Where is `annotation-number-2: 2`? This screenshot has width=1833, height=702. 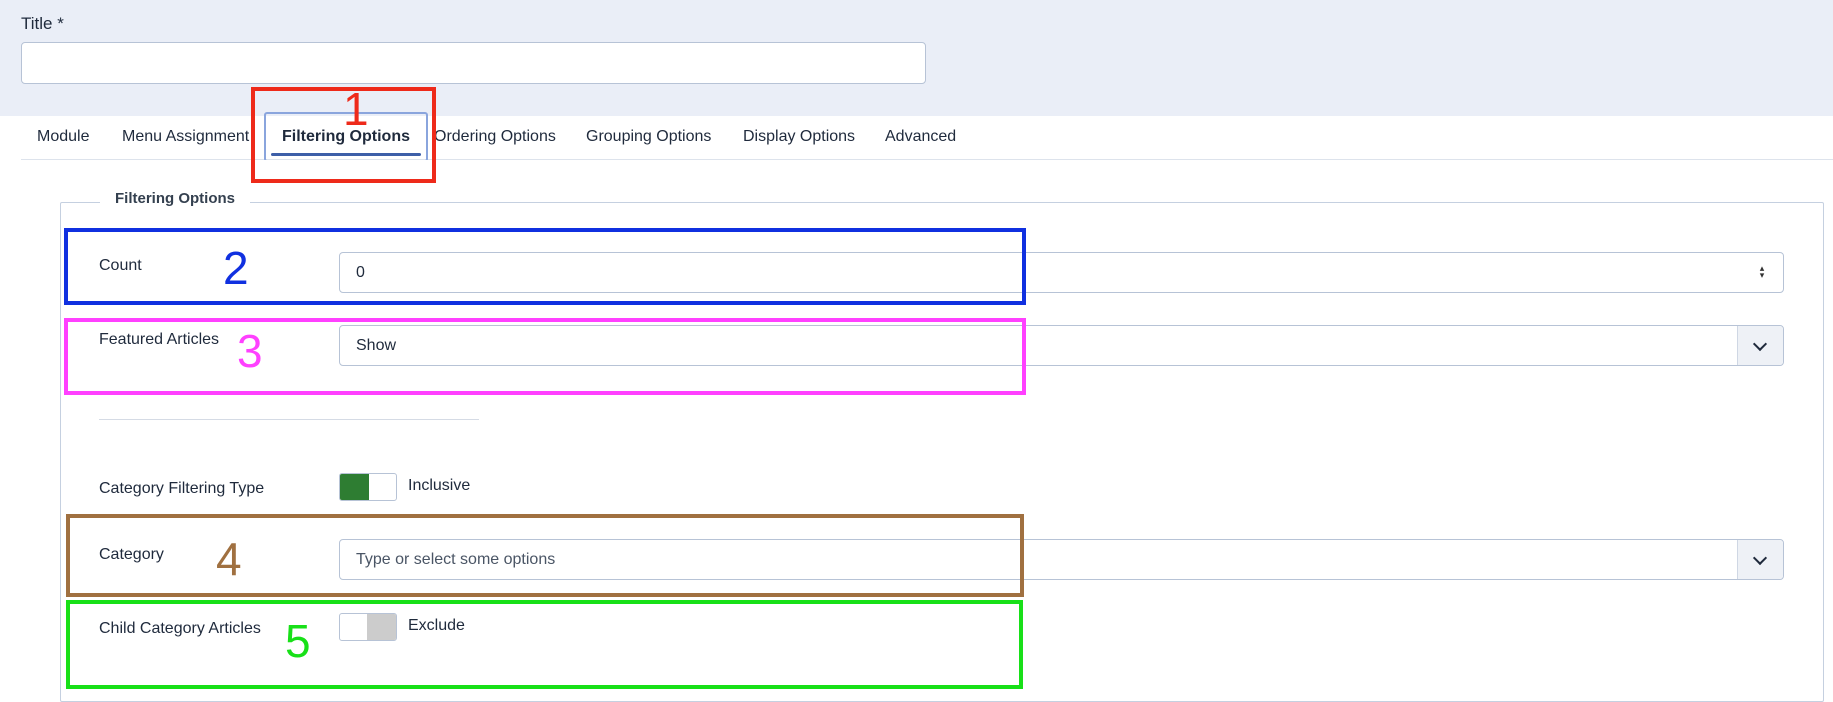 annotation-number-2: 2 is located at coordinates (236, 268).